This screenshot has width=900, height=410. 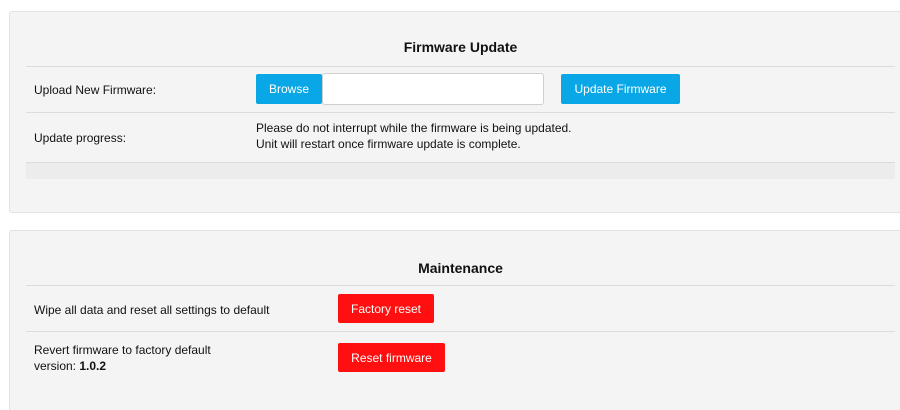 What do you see at coordinates (122, 350) in the screenshot?
I see `revert-firmware-text: Revert firmware to factory default` at bounding box center [122, 350].